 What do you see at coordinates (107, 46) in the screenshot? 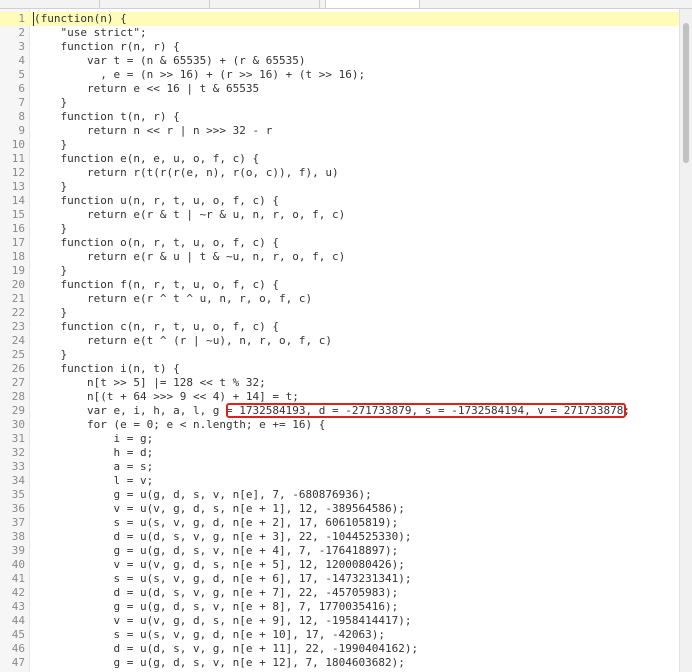
I see `code-text: function r(n, r) {` at bounding box center [107, 46].